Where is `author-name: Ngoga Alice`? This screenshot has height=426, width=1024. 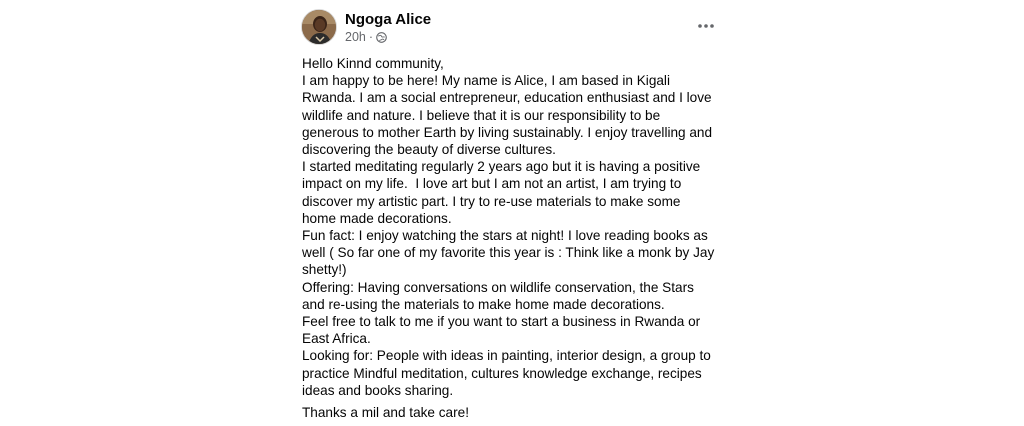
author-name: Ngoga Alice is located at coordinates (388, 19).